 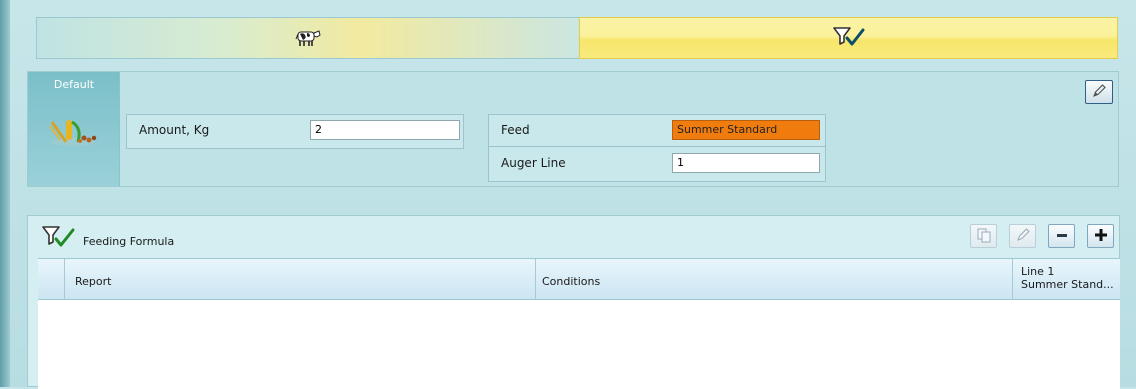 I want to click on edit-settings-button, so click(x=1099, y=92).